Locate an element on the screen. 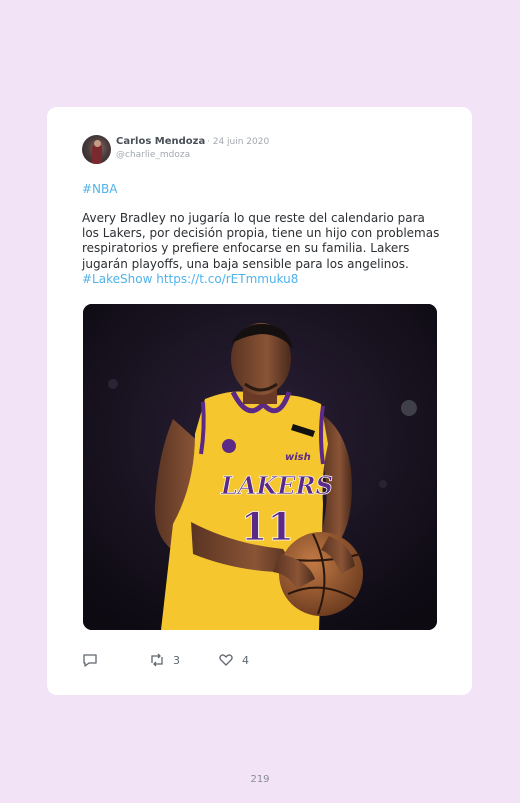 The height and width of the screenshot is (803, 520). page-number: 219 is located at coordinates (260, 779).